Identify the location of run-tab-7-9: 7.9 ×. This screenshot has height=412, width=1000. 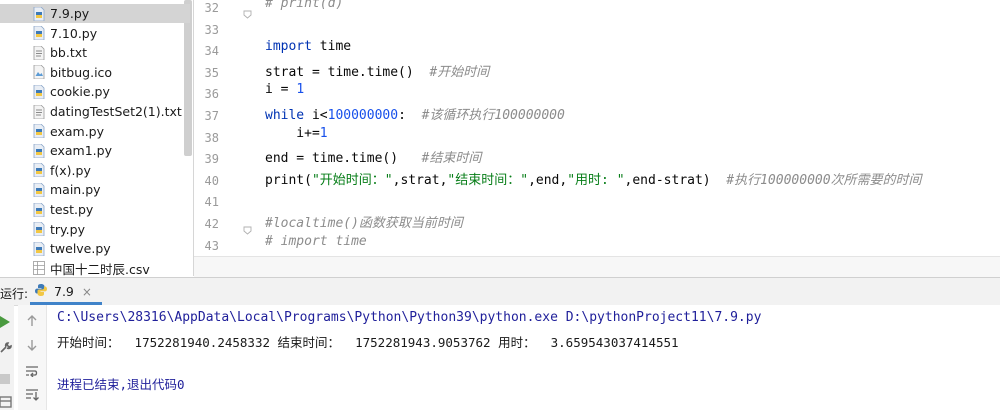
(63, 291).